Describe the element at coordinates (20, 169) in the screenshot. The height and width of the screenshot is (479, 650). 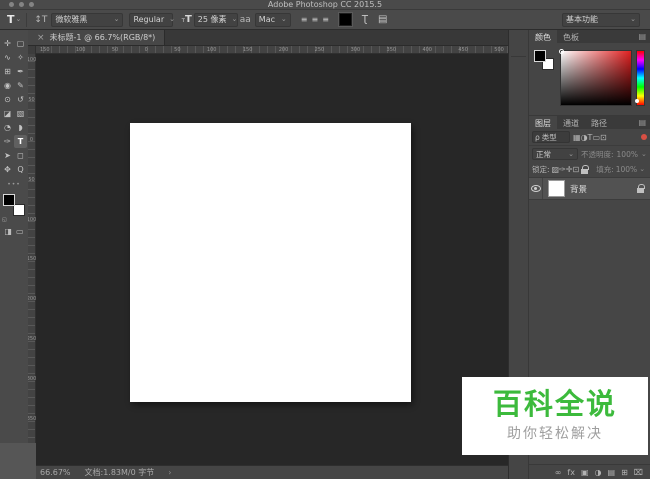
I see `tool-zoom: Q` at that location.